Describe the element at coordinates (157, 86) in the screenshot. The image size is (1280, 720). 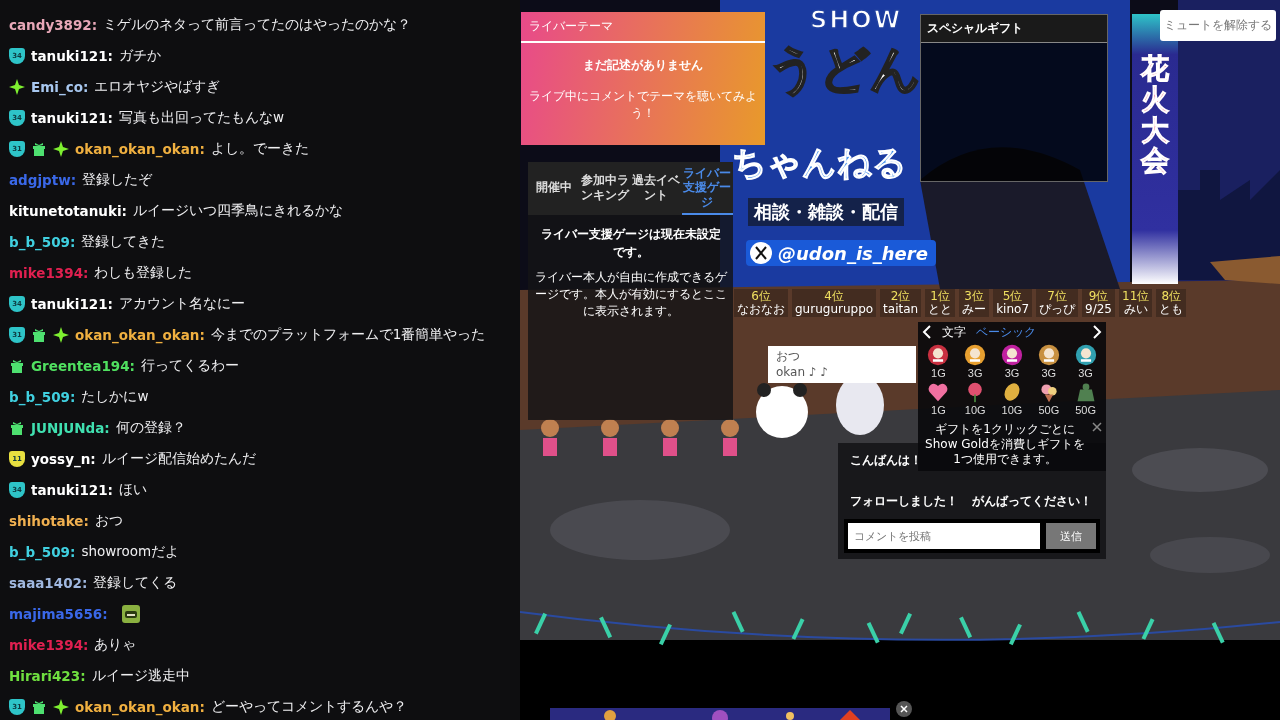
I see `chat-message: エロオヤジやばすぎ` at that location.